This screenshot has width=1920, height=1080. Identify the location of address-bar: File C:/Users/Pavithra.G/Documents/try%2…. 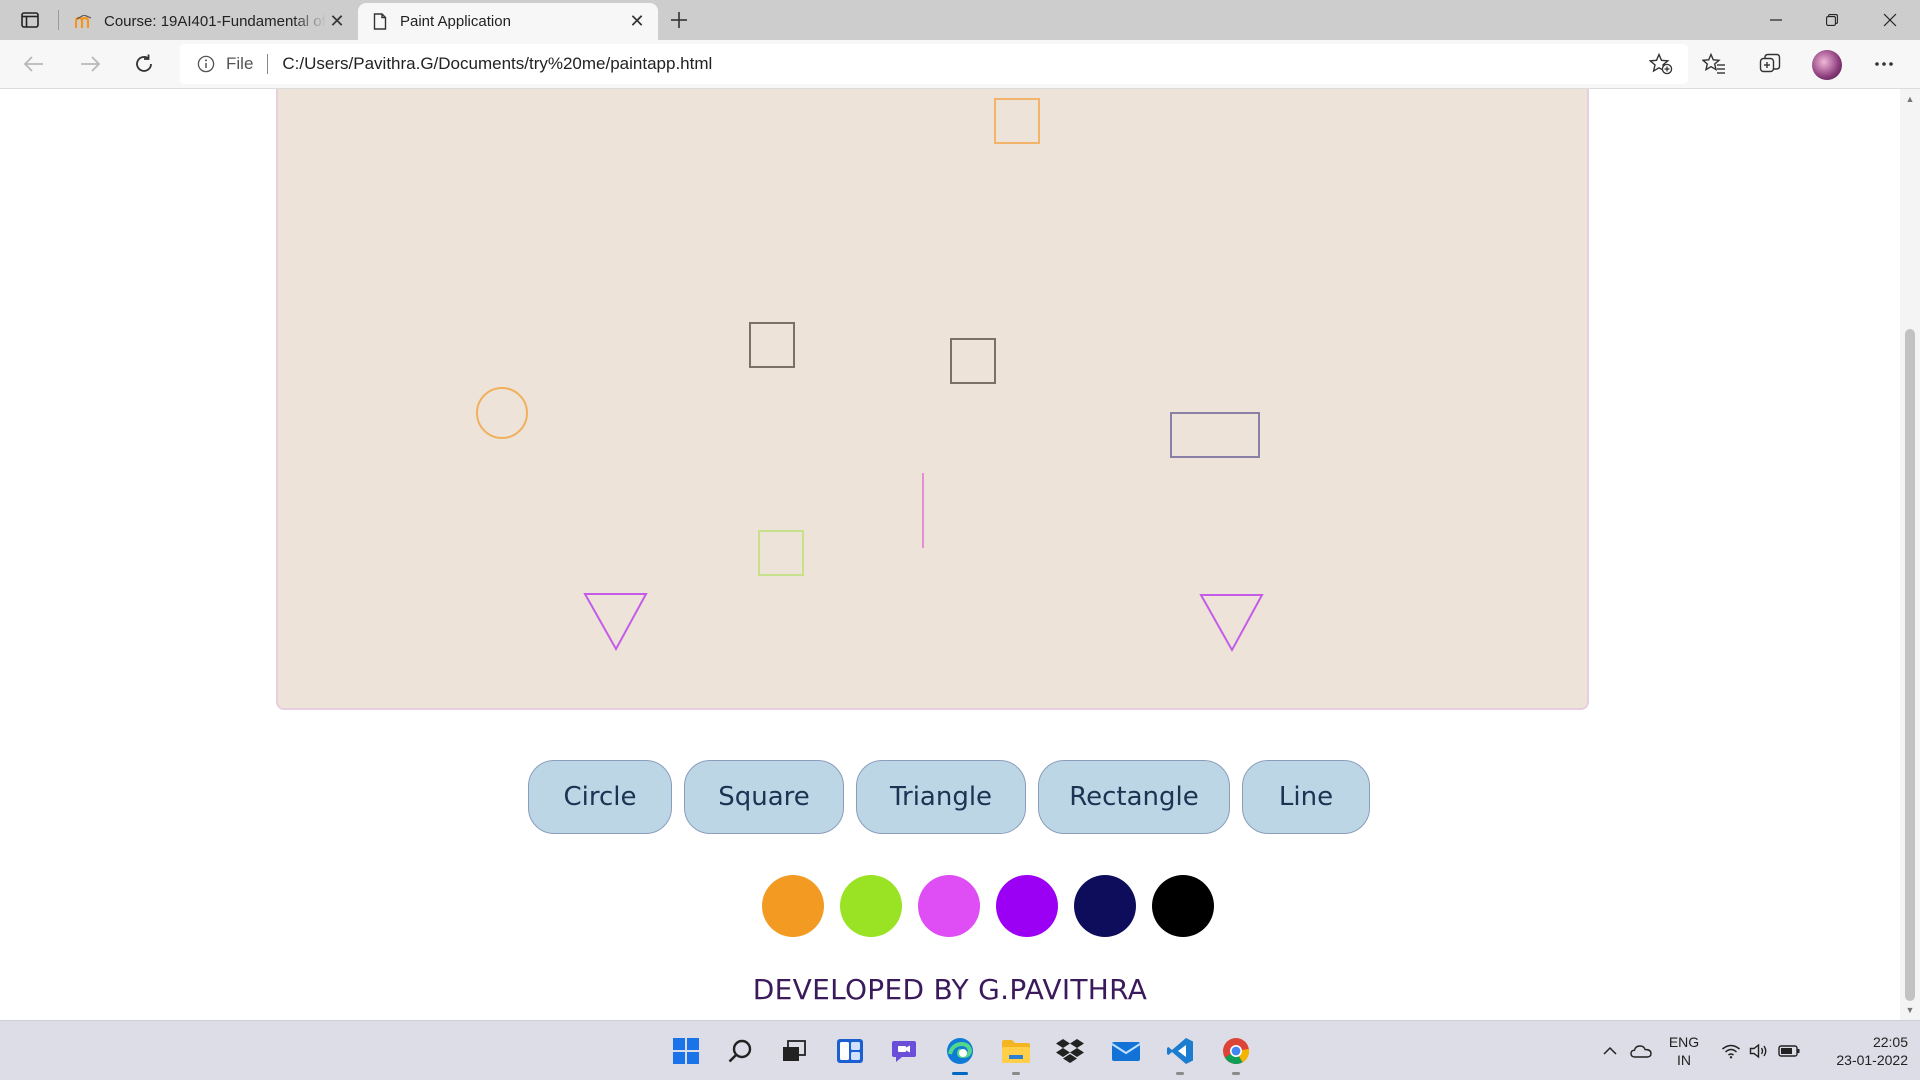
(934, 64).